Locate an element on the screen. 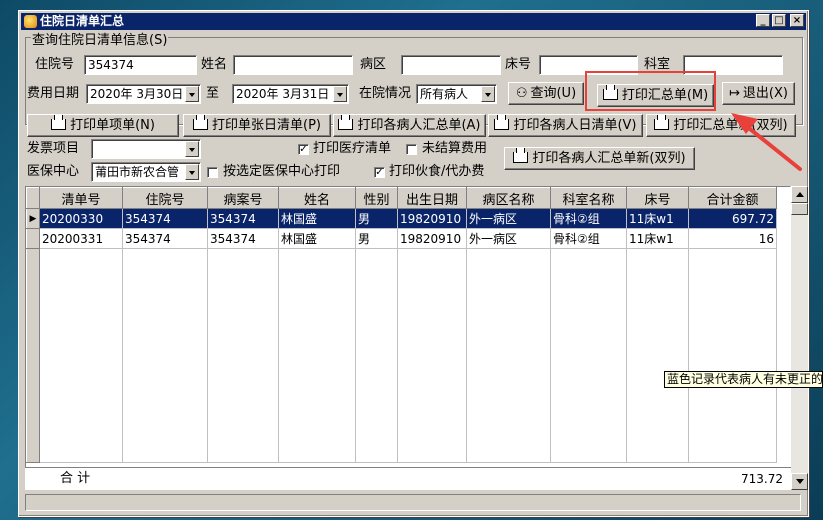 This screenshot has height=520, width=823. exit-door-icon: ↦ is located at coordinates (734, 93).